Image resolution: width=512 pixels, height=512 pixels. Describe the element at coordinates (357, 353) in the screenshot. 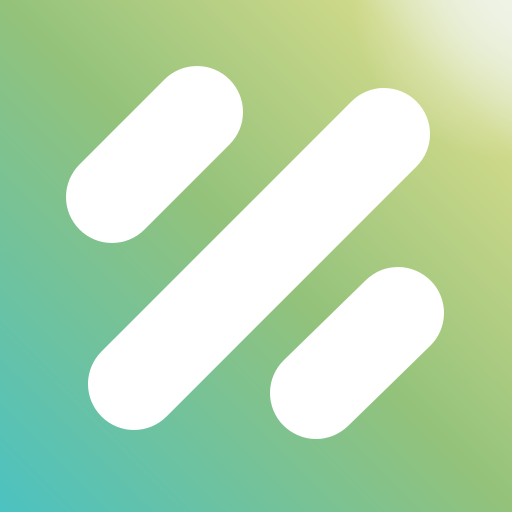

I see `short-stroke-bottom-right` at that location.